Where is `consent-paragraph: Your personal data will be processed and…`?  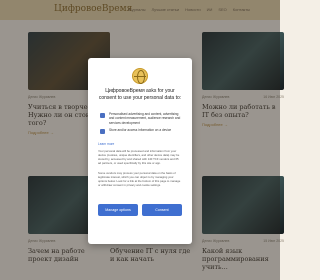
consent-paragraph: Your personal data will be processed and… is located at coordinates (139, 157).